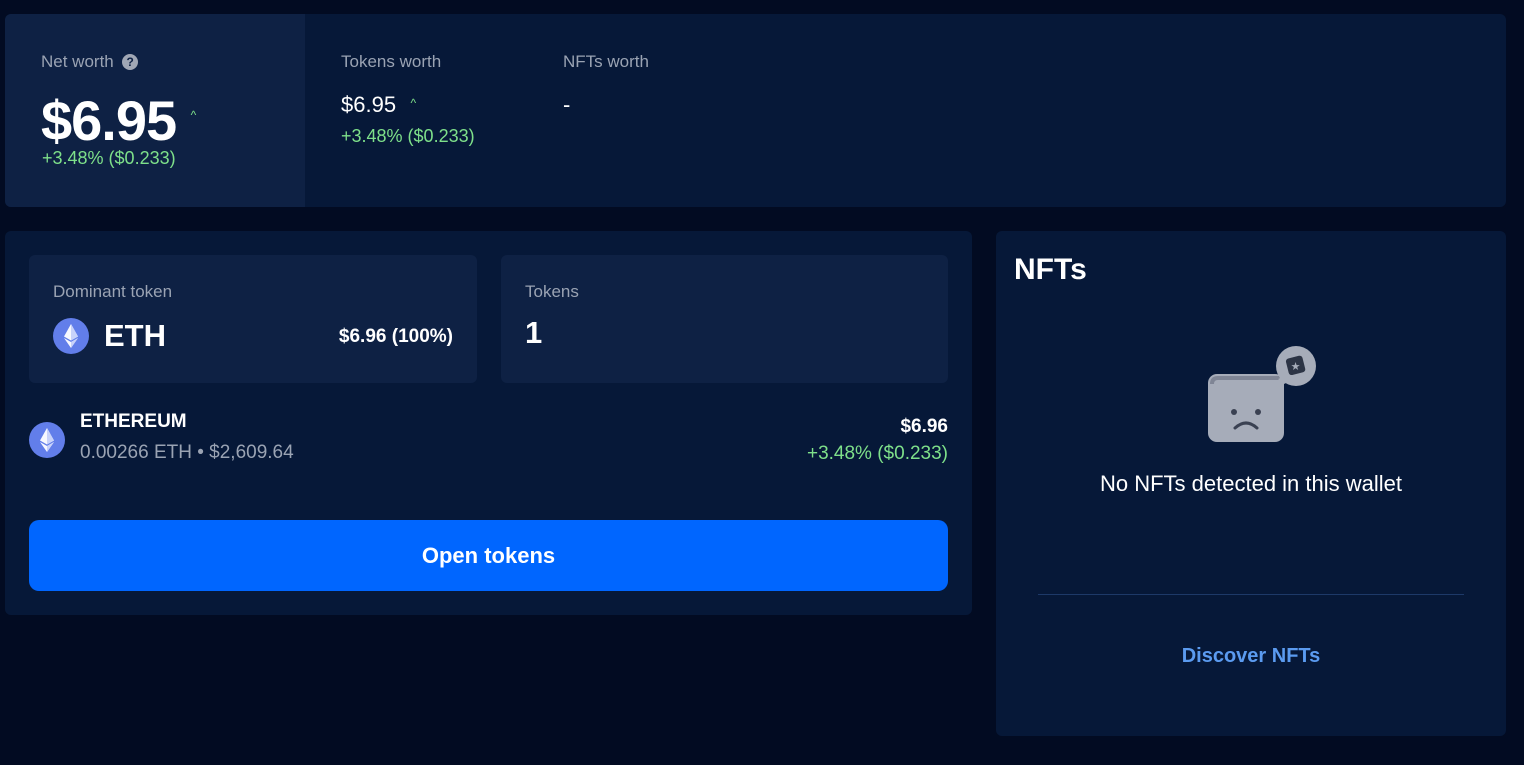  I want to click on divider, so click(1251, 594).